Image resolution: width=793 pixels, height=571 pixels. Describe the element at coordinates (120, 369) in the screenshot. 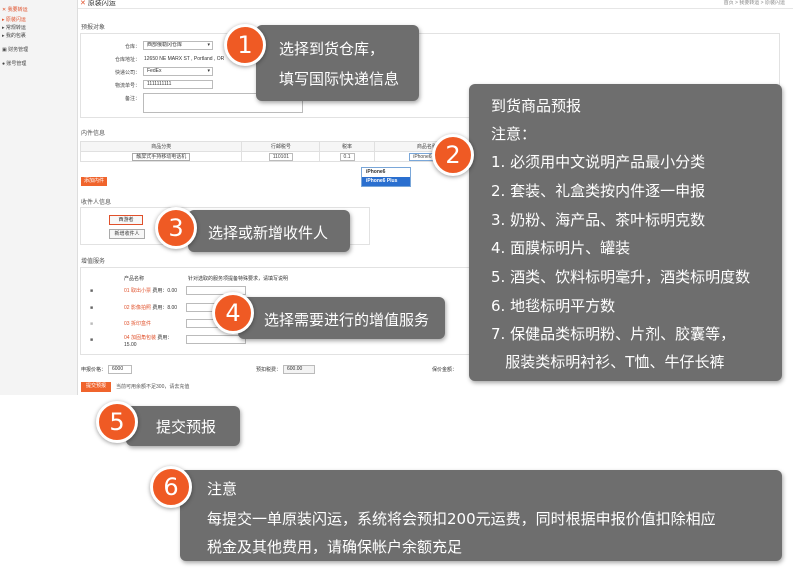

I see `declared-input: 6000` at that location.